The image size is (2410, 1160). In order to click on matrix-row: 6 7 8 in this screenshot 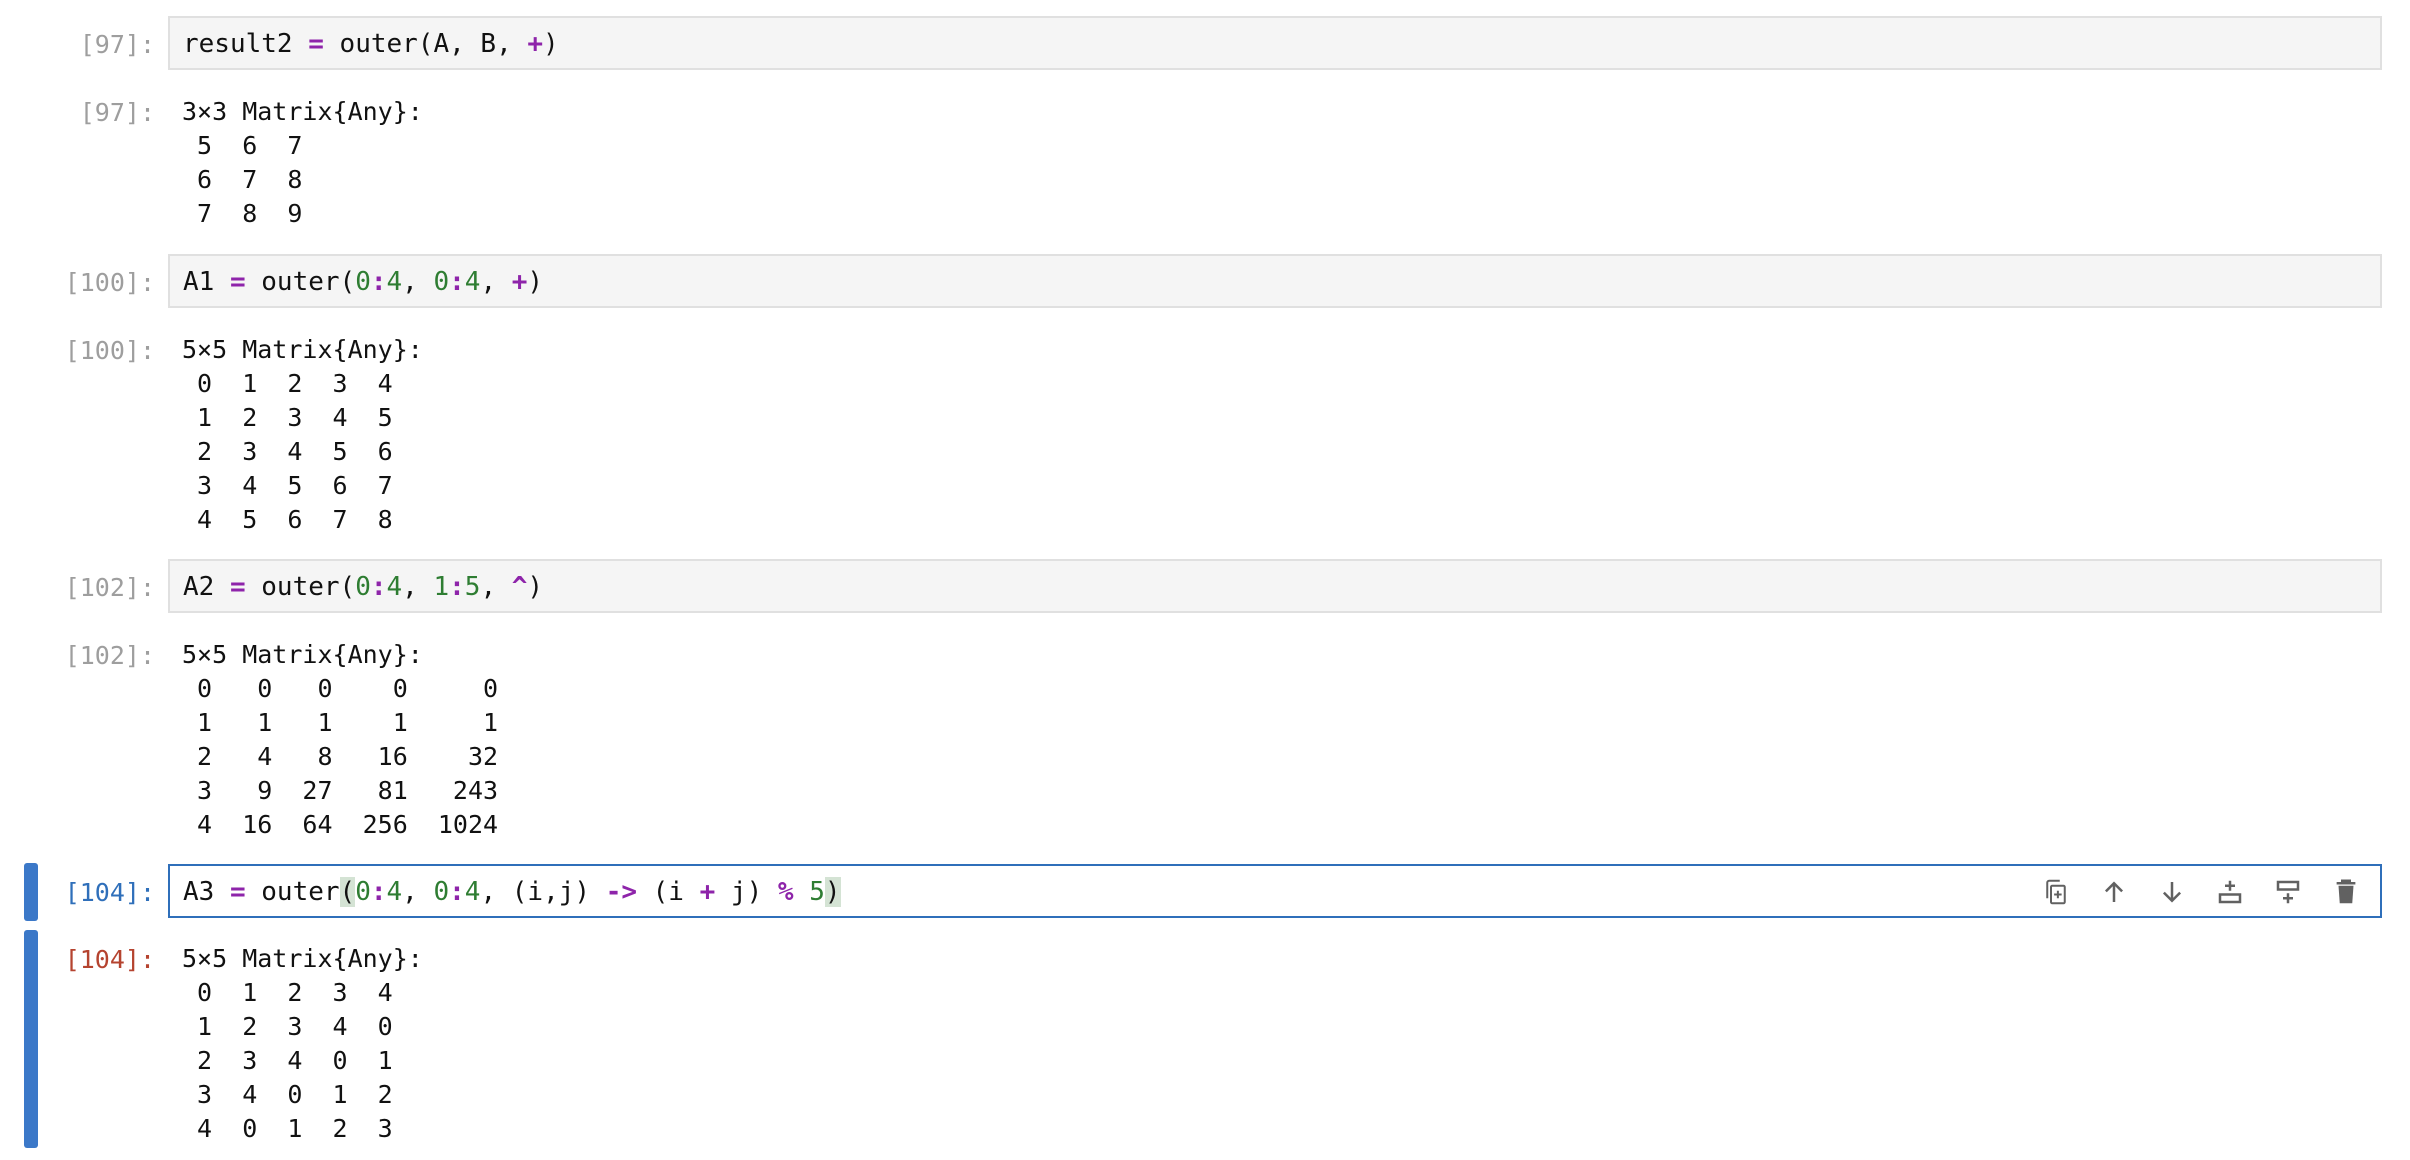, I will do `click(242, 179)`.